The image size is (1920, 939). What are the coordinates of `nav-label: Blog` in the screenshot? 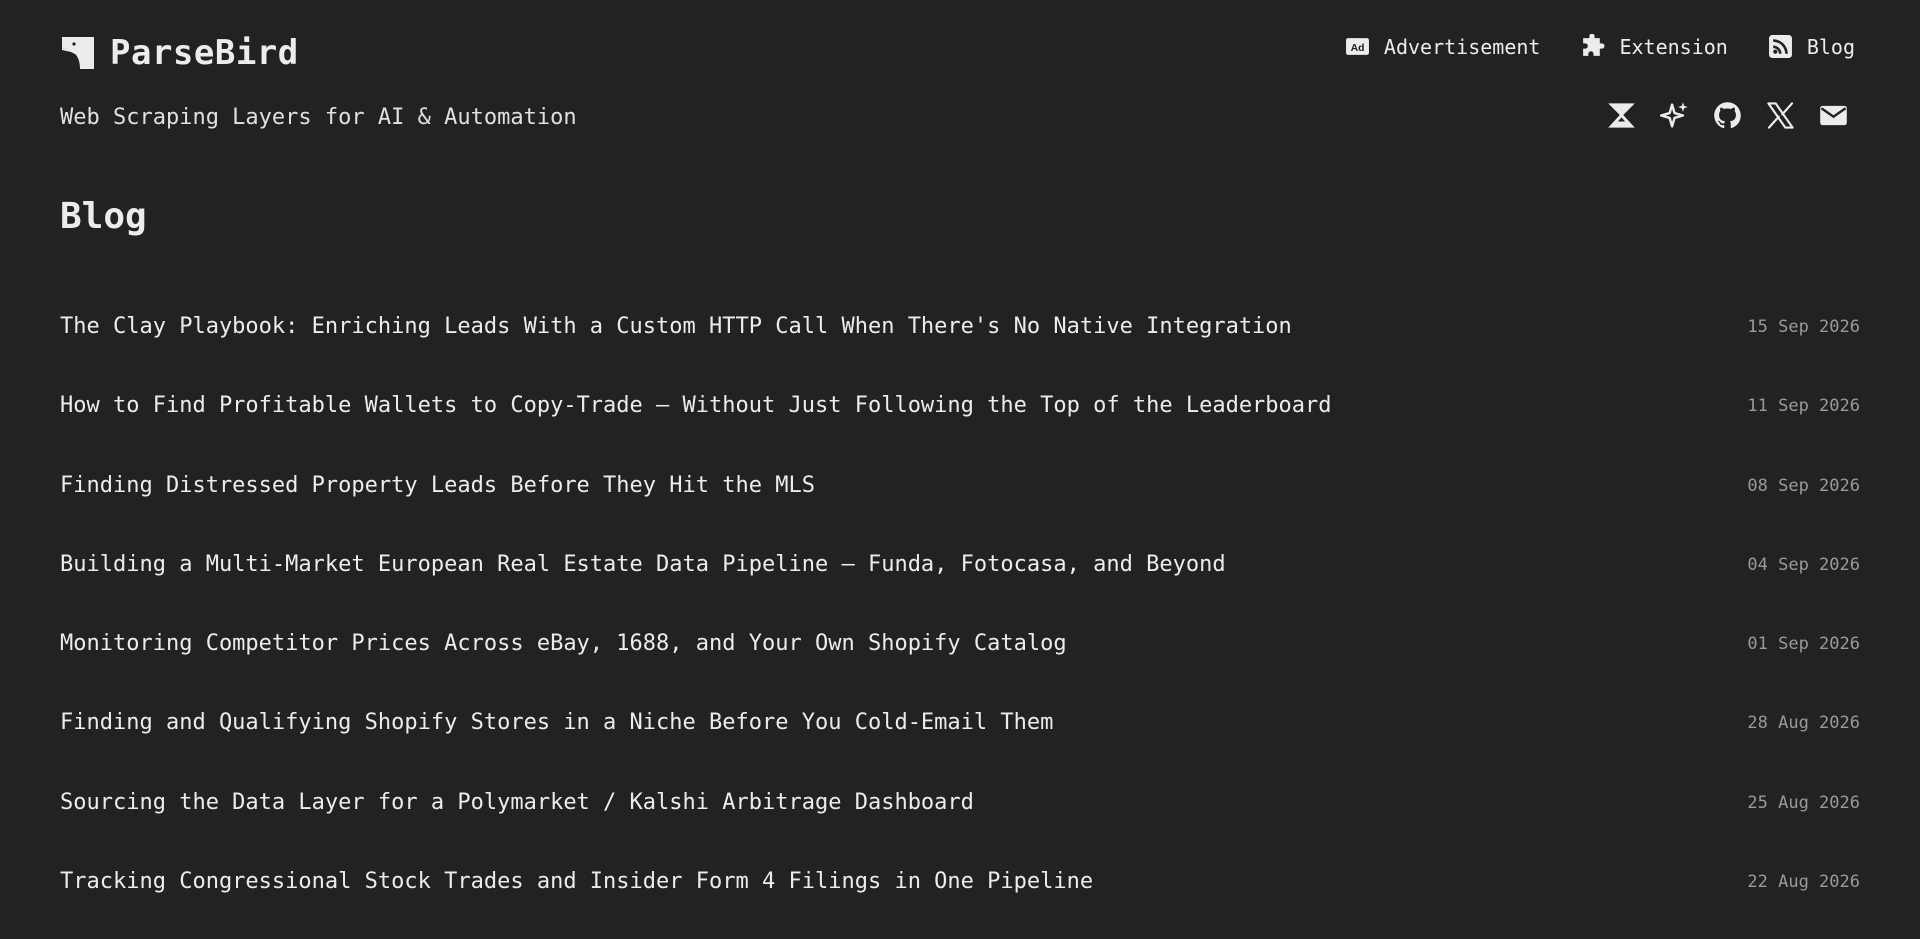 It's located at (1830, 46).